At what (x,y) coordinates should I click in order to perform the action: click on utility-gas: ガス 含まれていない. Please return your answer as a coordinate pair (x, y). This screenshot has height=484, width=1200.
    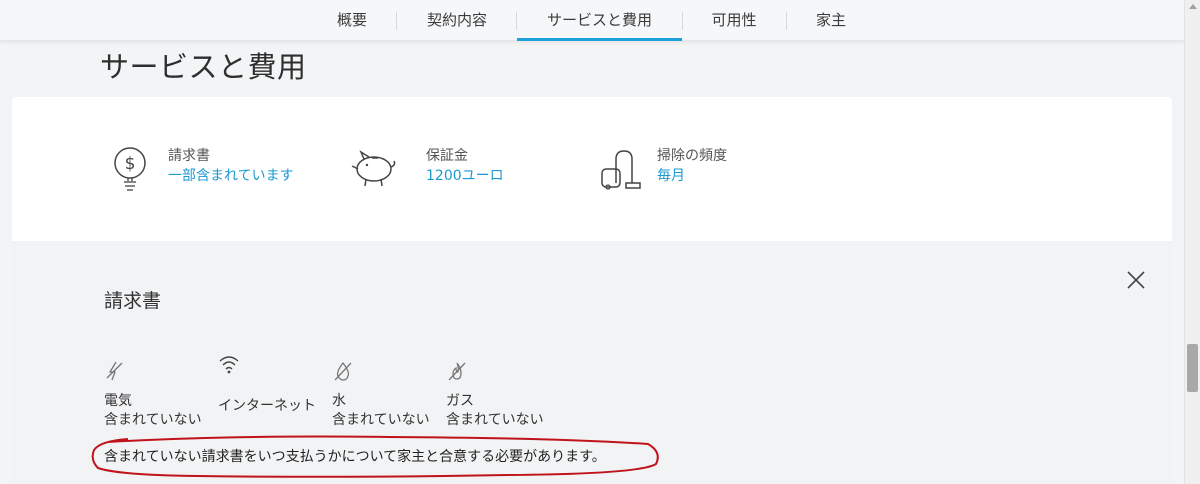
    Looking at the image, I should click on (501, 395).